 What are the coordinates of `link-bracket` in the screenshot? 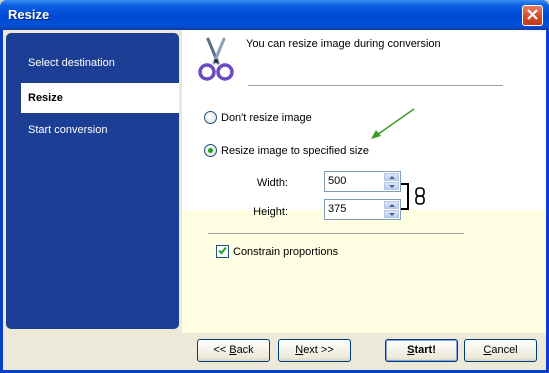 It's located at (405, 196).